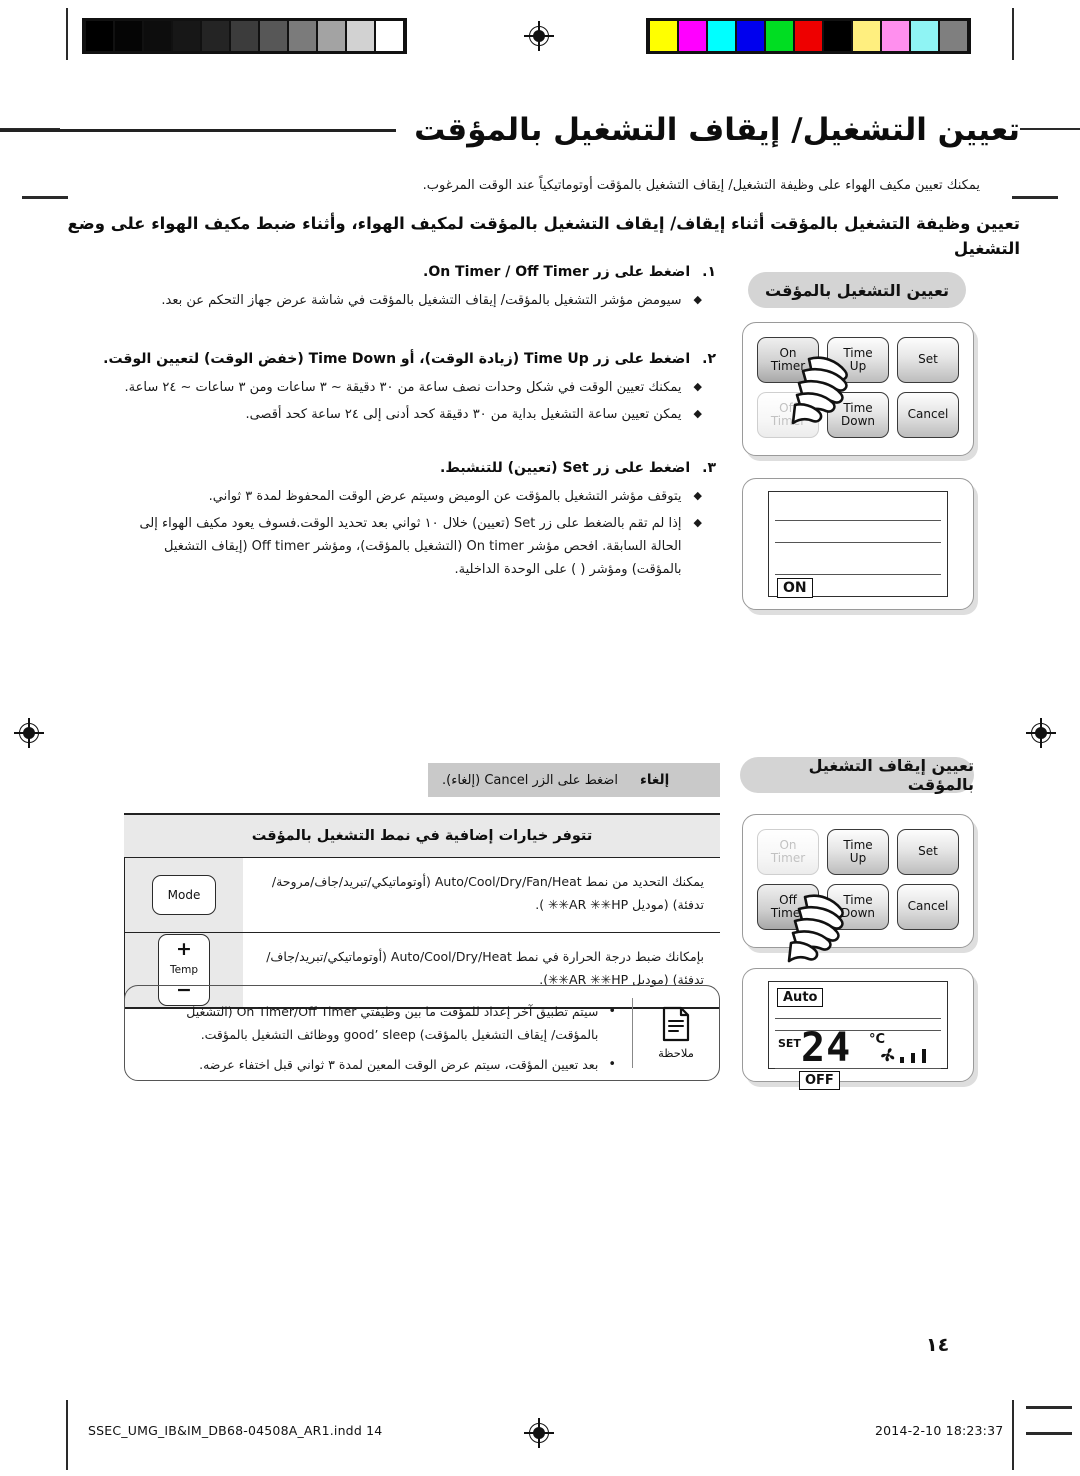 This screenshot has width=1080, height=1476. What do you see at coordinates (709, 272) in the screenshot?
I see `step-1-number: ١.` at bounding box center [709, 272].